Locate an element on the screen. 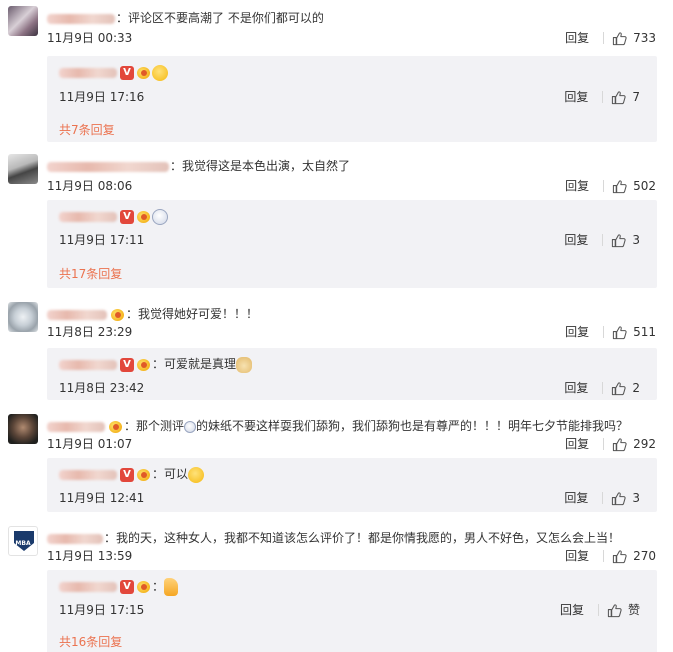  like-button: 270 is located at coordinates (634, 556).